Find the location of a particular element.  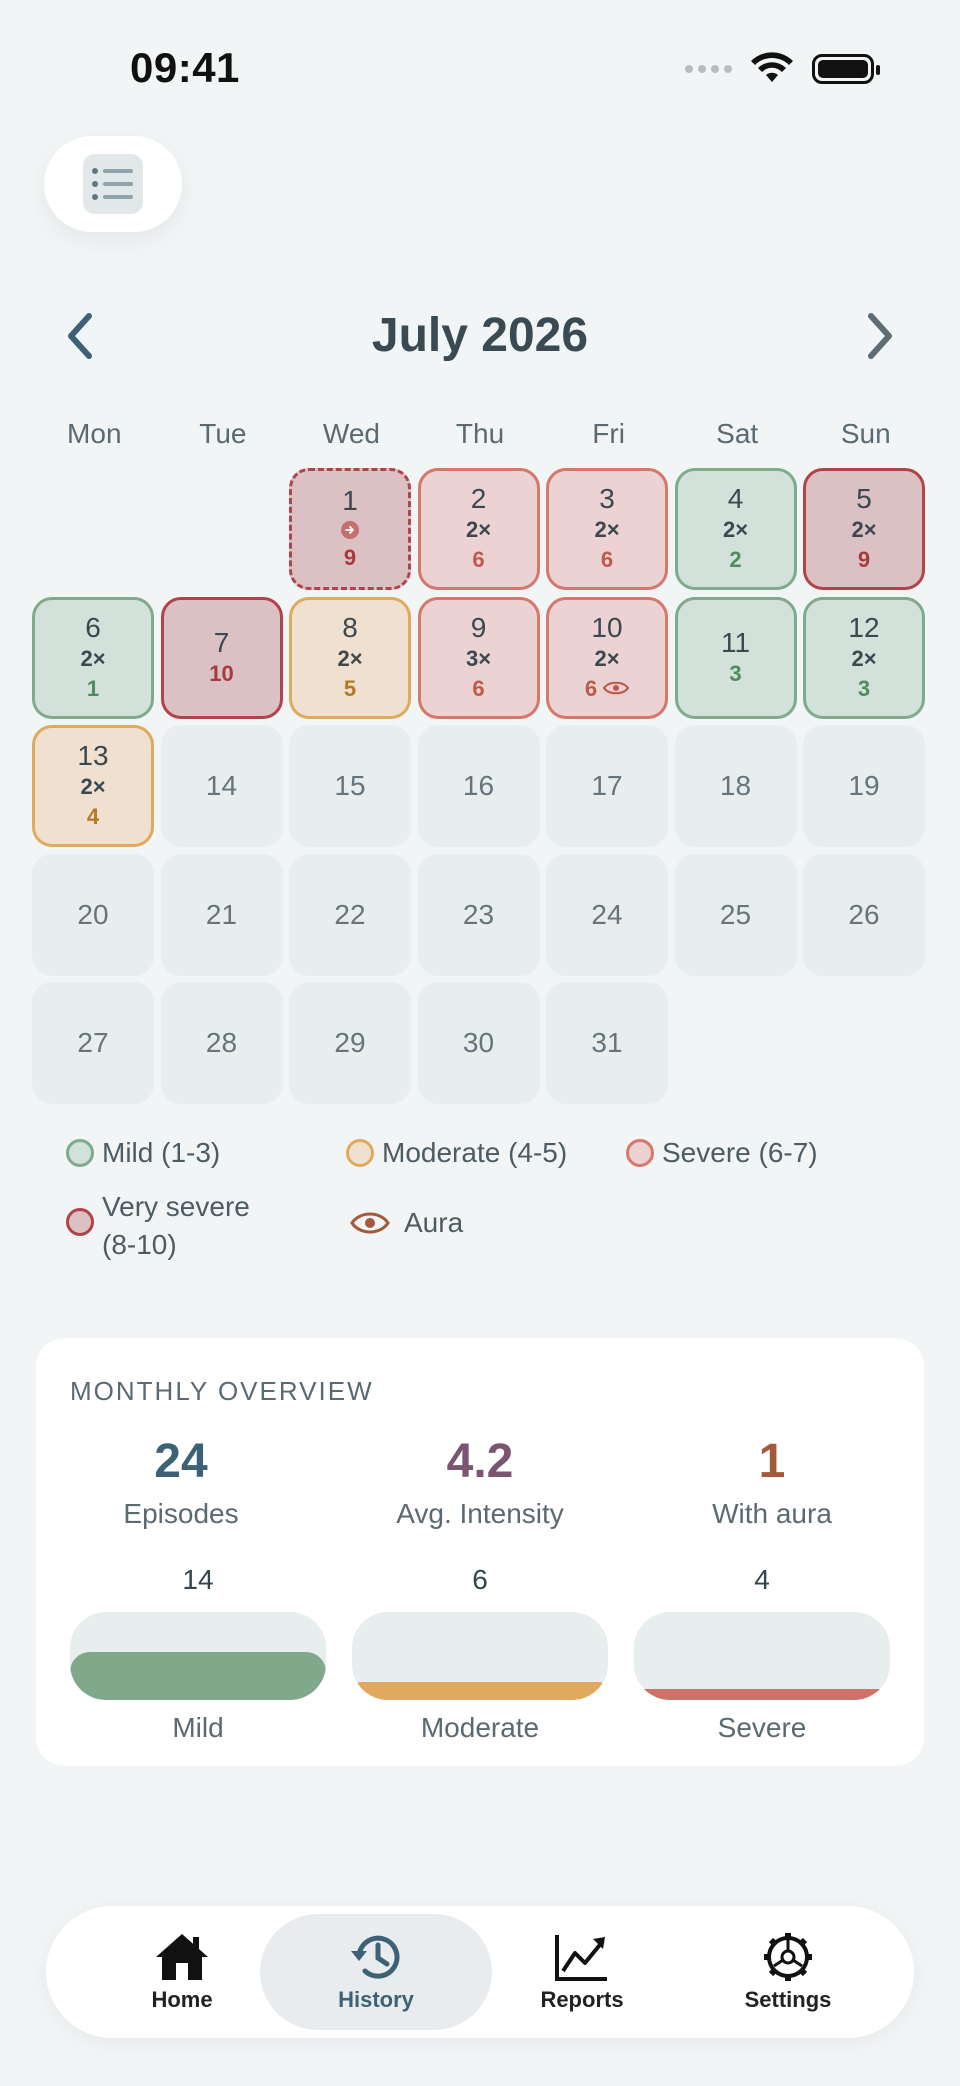

arrow-marker-icon is located at coordinates (350, 530).